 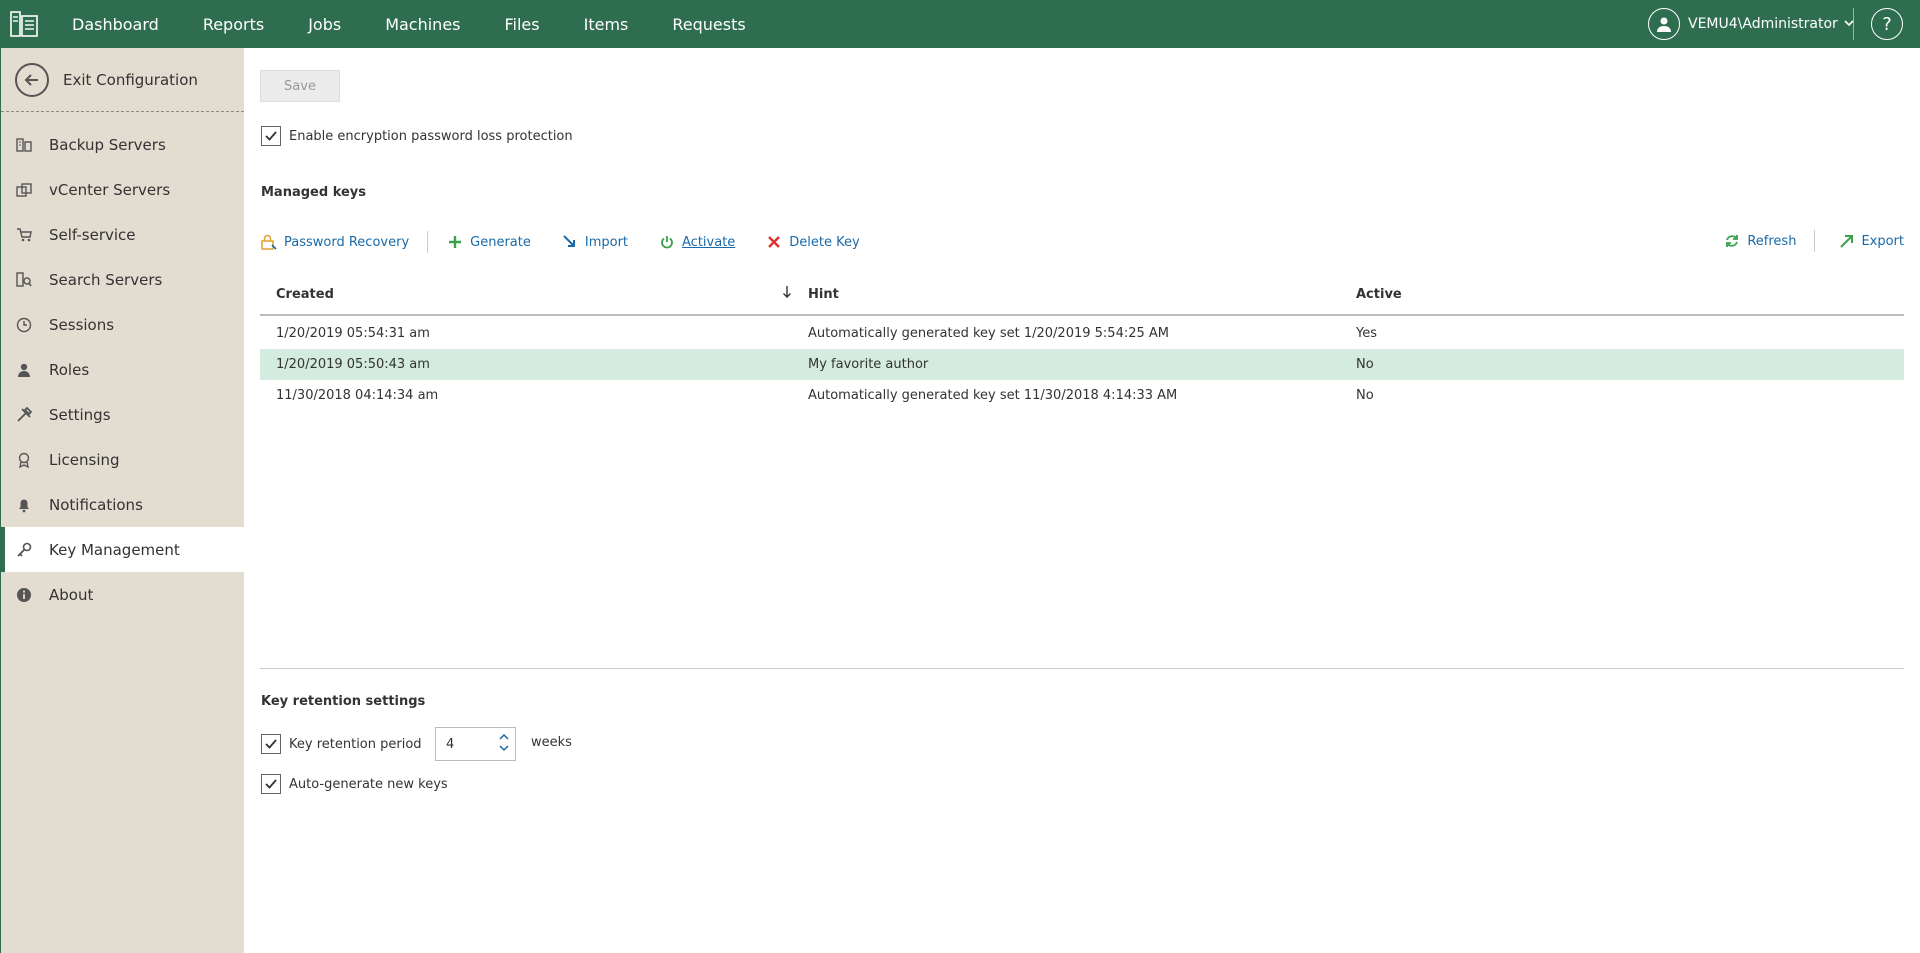 What do you see at coordinates (271, 784) in the screenshot?
I see `auto-generate-checkbox` at bounding box center [271, 784].